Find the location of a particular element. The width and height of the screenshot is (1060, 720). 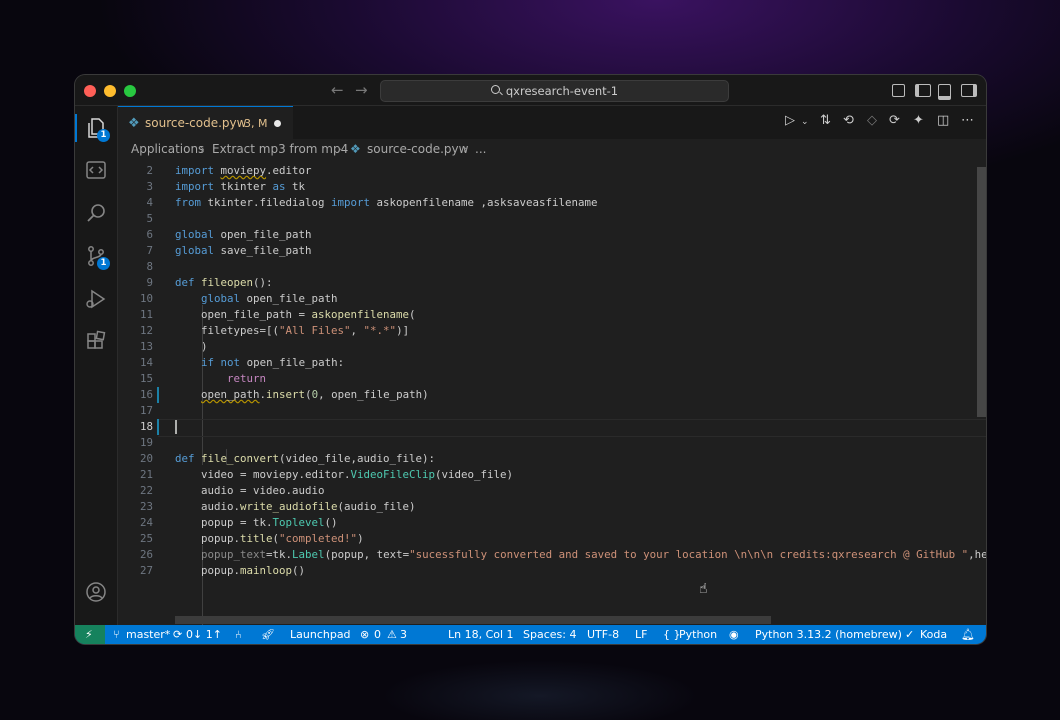

line-number: 26 is located at coordinates (135, 555).